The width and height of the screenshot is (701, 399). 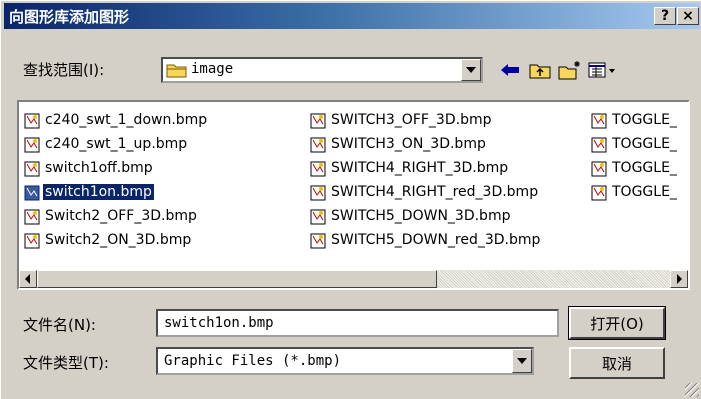 I want to click on file-item: SWITCH5_DOWN_3D.bmp, so click(x=425, y=216).